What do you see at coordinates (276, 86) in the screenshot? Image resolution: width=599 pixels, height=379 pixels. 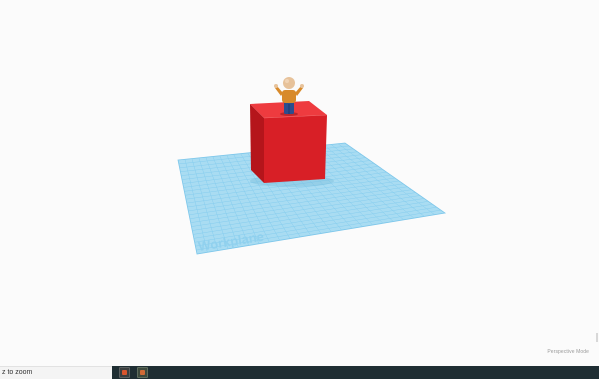 I see `figurine-left-hand` at bounding box center [276, 86].